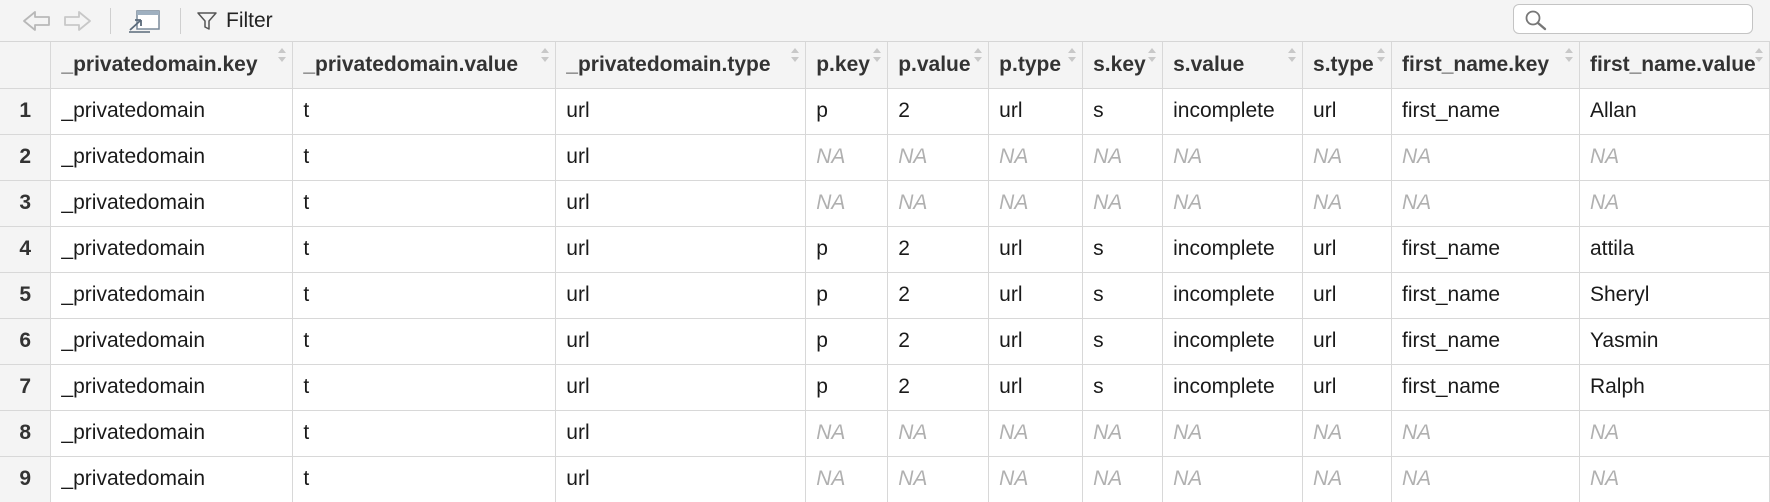 This screenshot has width=1770, height=502. I want to click on table-row: 2 _privatedomain t url NA NA NA NA NA NA NA NA, so click(885, 157).